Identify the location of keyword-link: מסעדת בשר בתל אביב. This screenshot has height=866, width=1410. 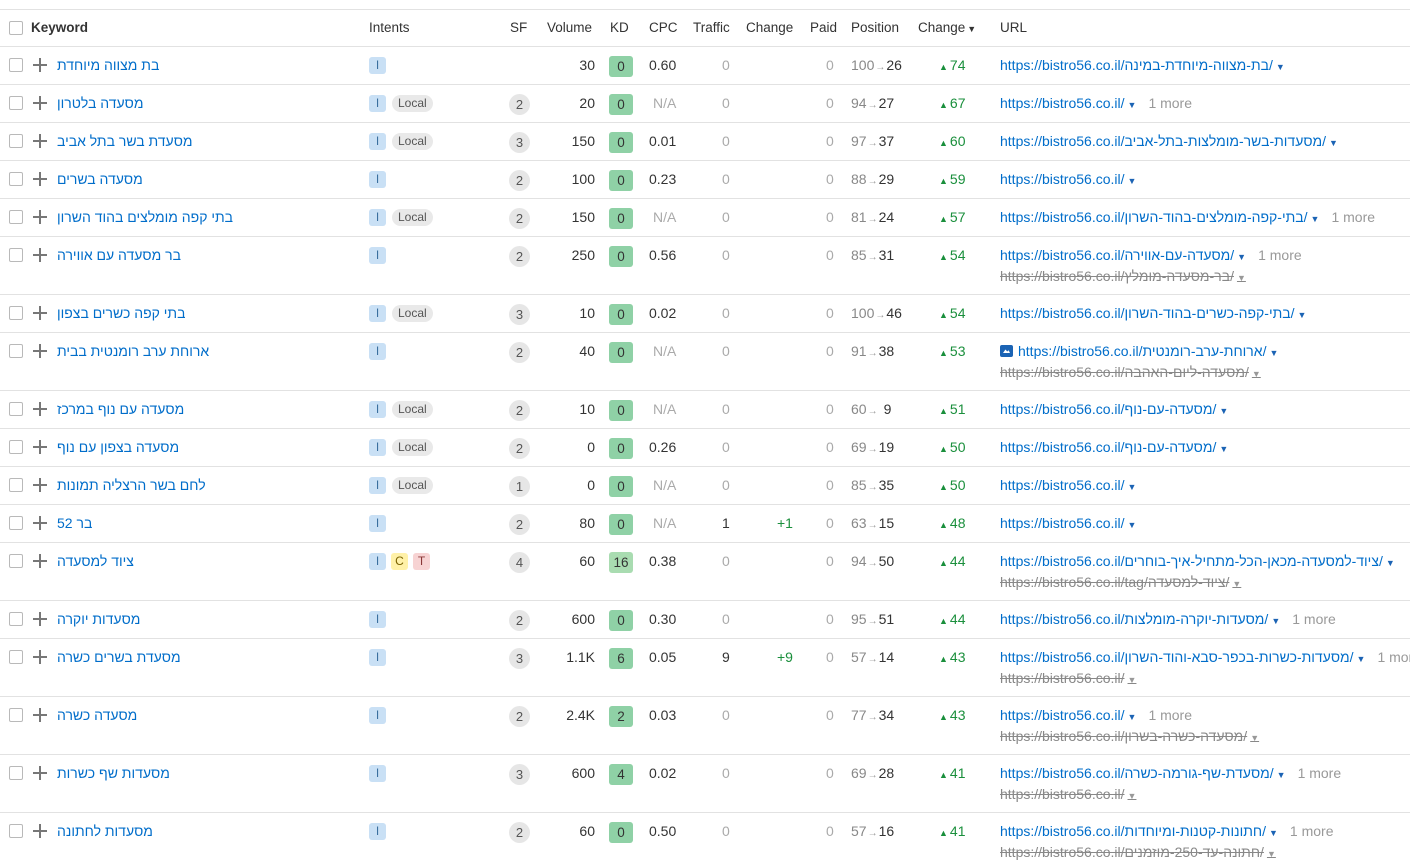
(125, 141).